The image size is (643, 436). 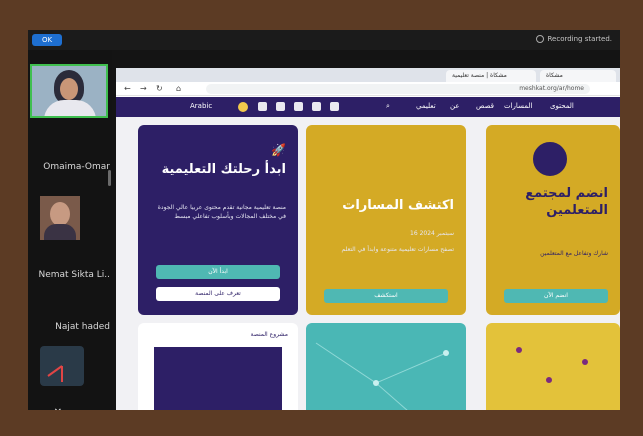 I want to click on rocket-icon: 🚀, so click(x=278, y=150).